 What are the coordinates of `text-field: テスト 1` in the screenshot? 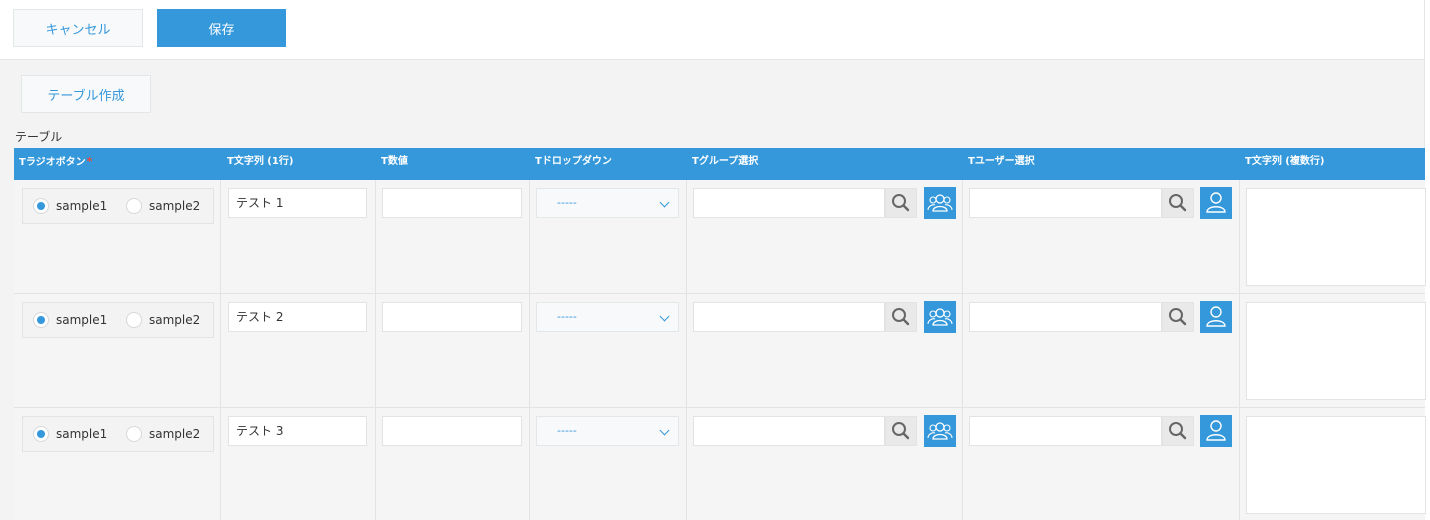 It's located at (297, 203).